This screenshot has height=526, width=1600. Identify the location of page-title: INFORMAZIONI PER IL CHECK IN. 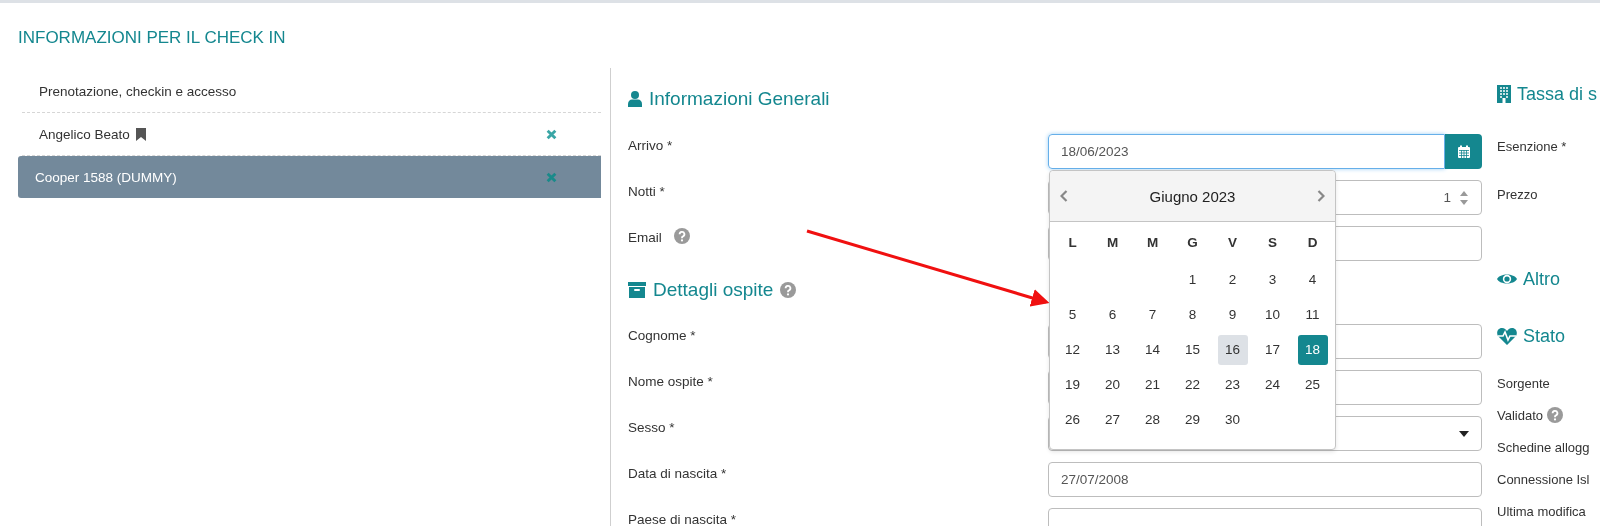
(152, 38).